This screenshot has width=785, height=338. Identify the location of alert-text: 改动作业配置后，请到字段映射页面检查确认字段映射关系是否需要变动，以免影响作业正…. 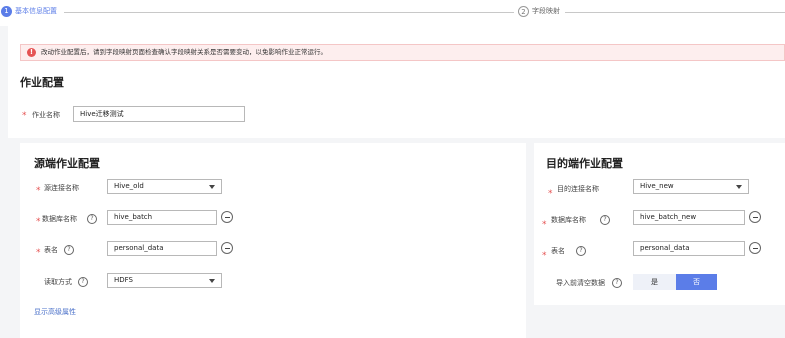
(184, 52).